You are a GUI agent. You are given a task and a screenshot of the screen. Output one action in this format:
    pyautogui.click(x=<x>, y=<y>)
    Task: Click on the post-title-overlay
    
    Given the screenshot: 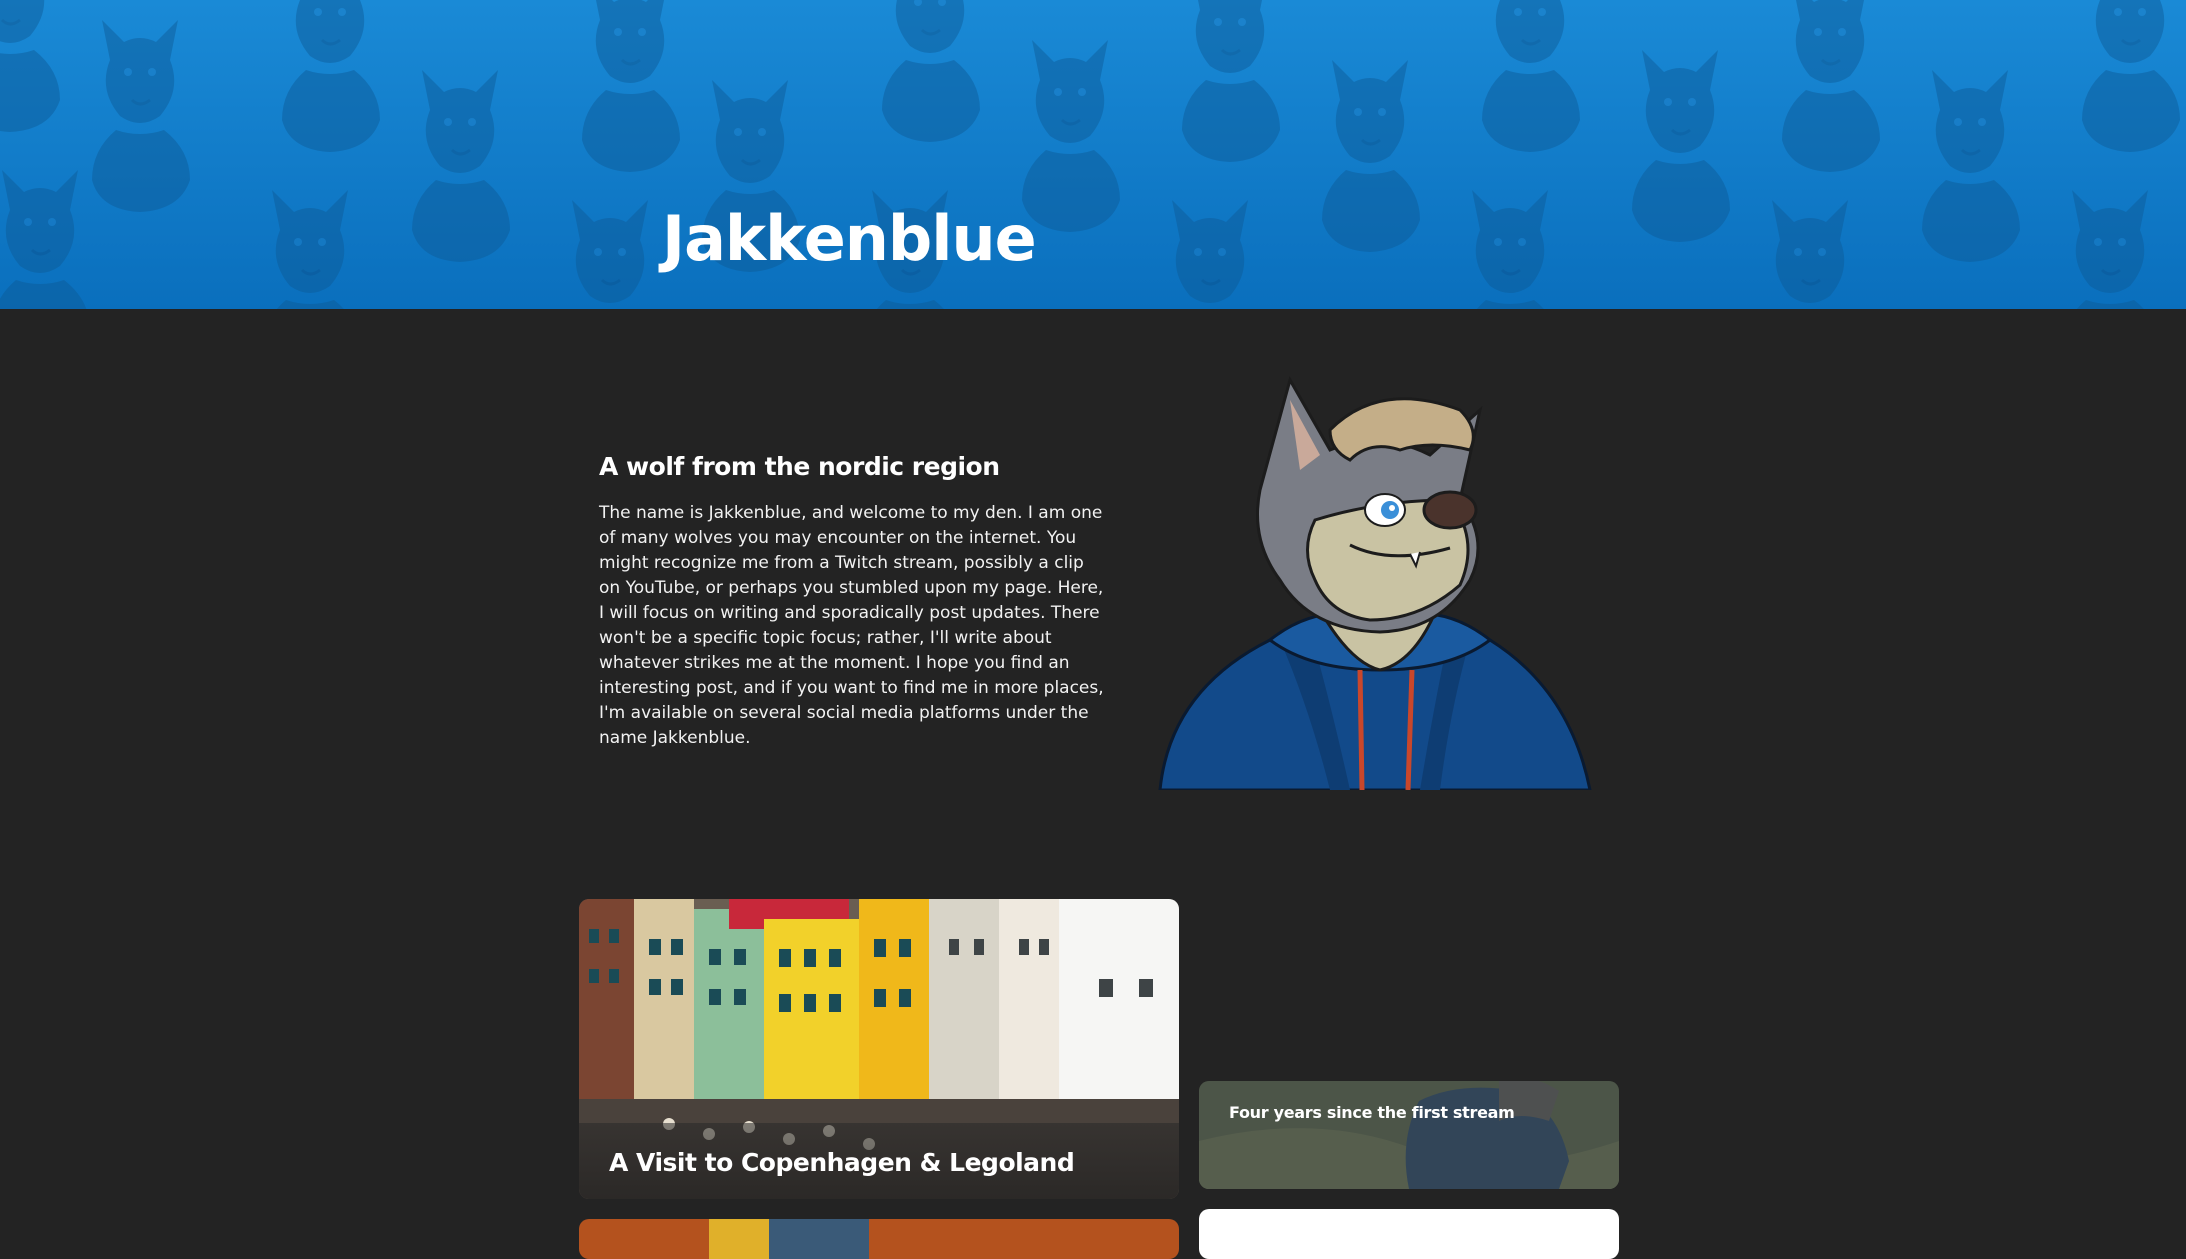 What is the action you would take?
    pyautogui.click(x=1409, y=1135)
    